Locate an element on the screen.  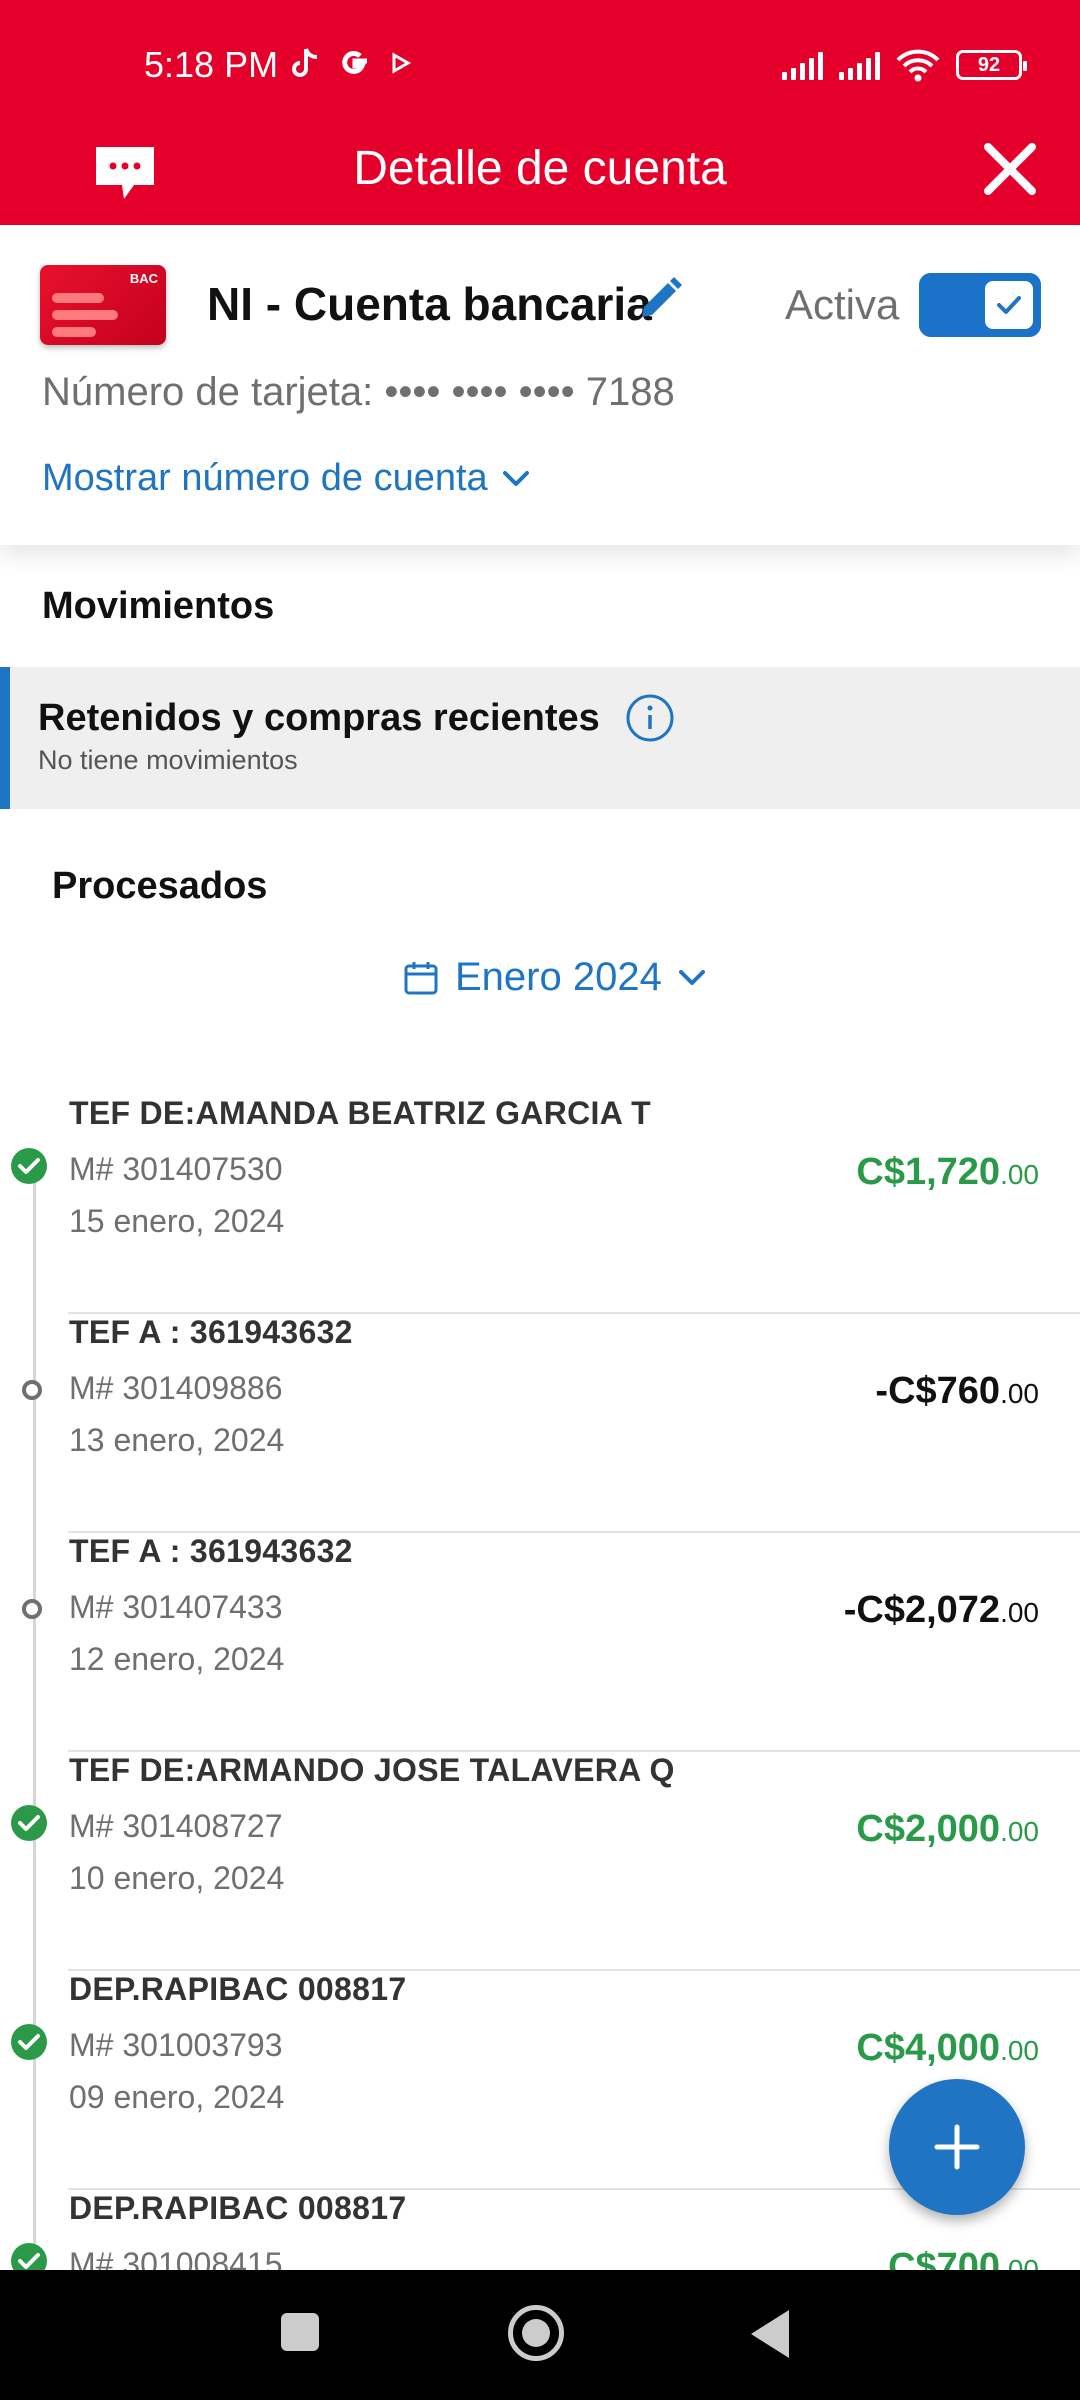
transaction-amount: C$2,000.00 is located at coordinates (947, 1829).